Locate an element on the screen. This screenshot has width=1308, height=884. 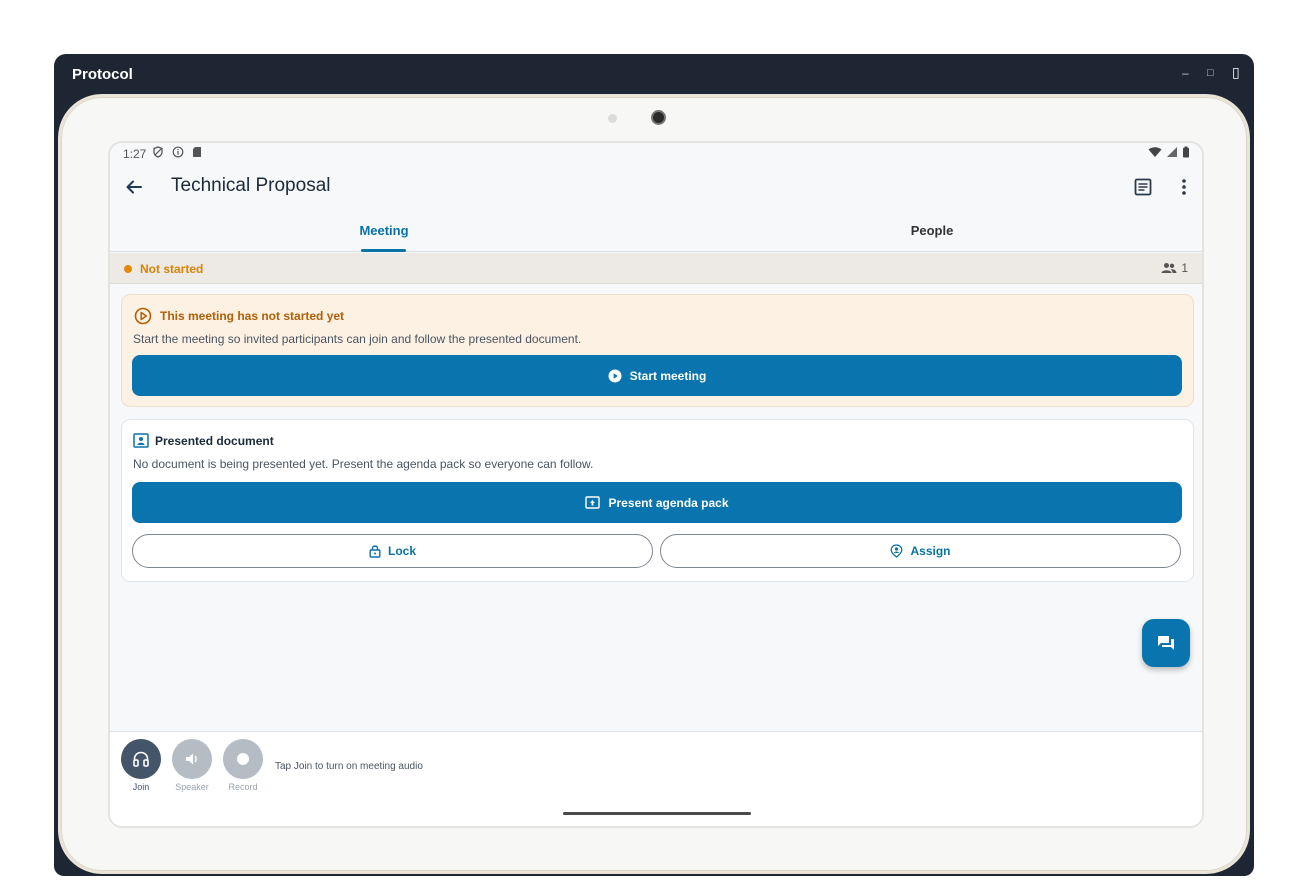
present-agenda-pack-button: Present agenda pack is located at coordinates (657, 502).